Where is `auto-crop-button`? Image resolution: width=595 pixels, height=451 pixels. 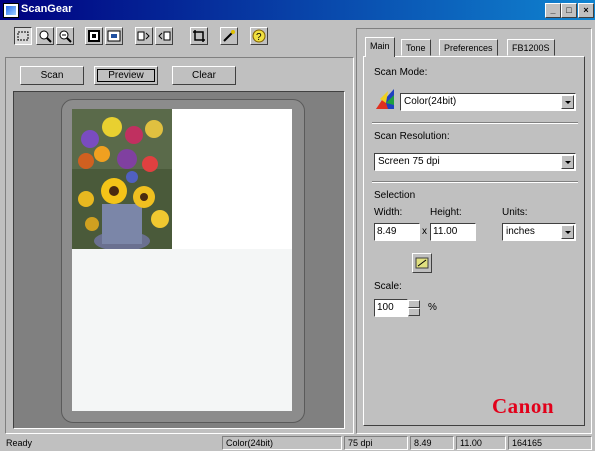
auto-crop-button is located at coordinates (94, 36).